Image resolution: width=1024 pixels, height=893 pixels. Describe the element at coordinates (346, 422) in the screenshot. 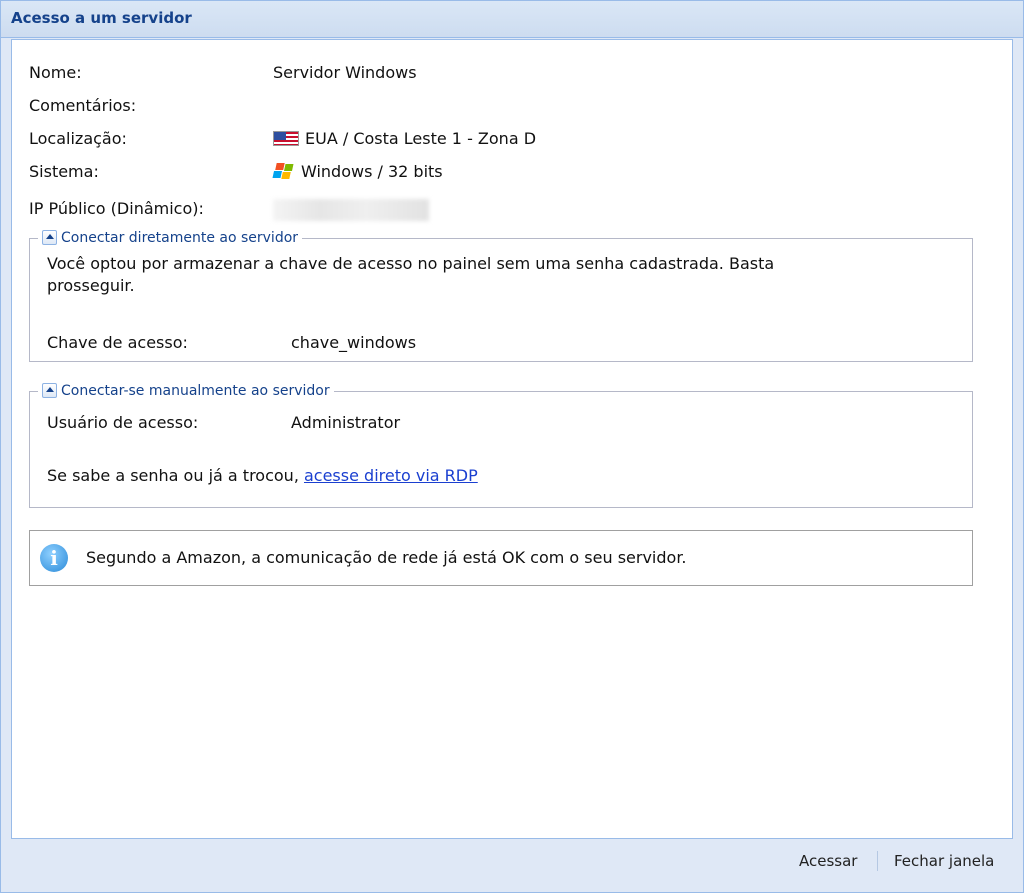

I see `access-user-value: Administrator` at that location.